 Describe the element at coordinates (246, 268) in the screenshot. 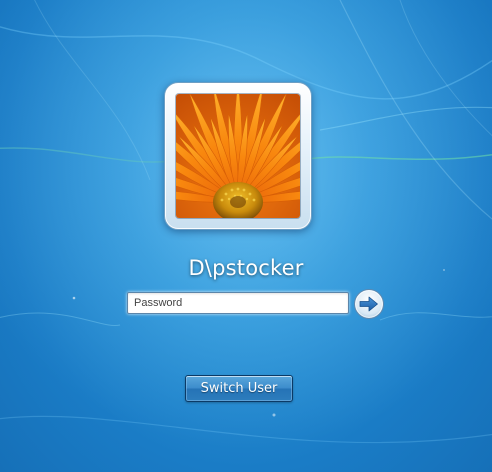

I see `username-label: D\pstocker` at that location.